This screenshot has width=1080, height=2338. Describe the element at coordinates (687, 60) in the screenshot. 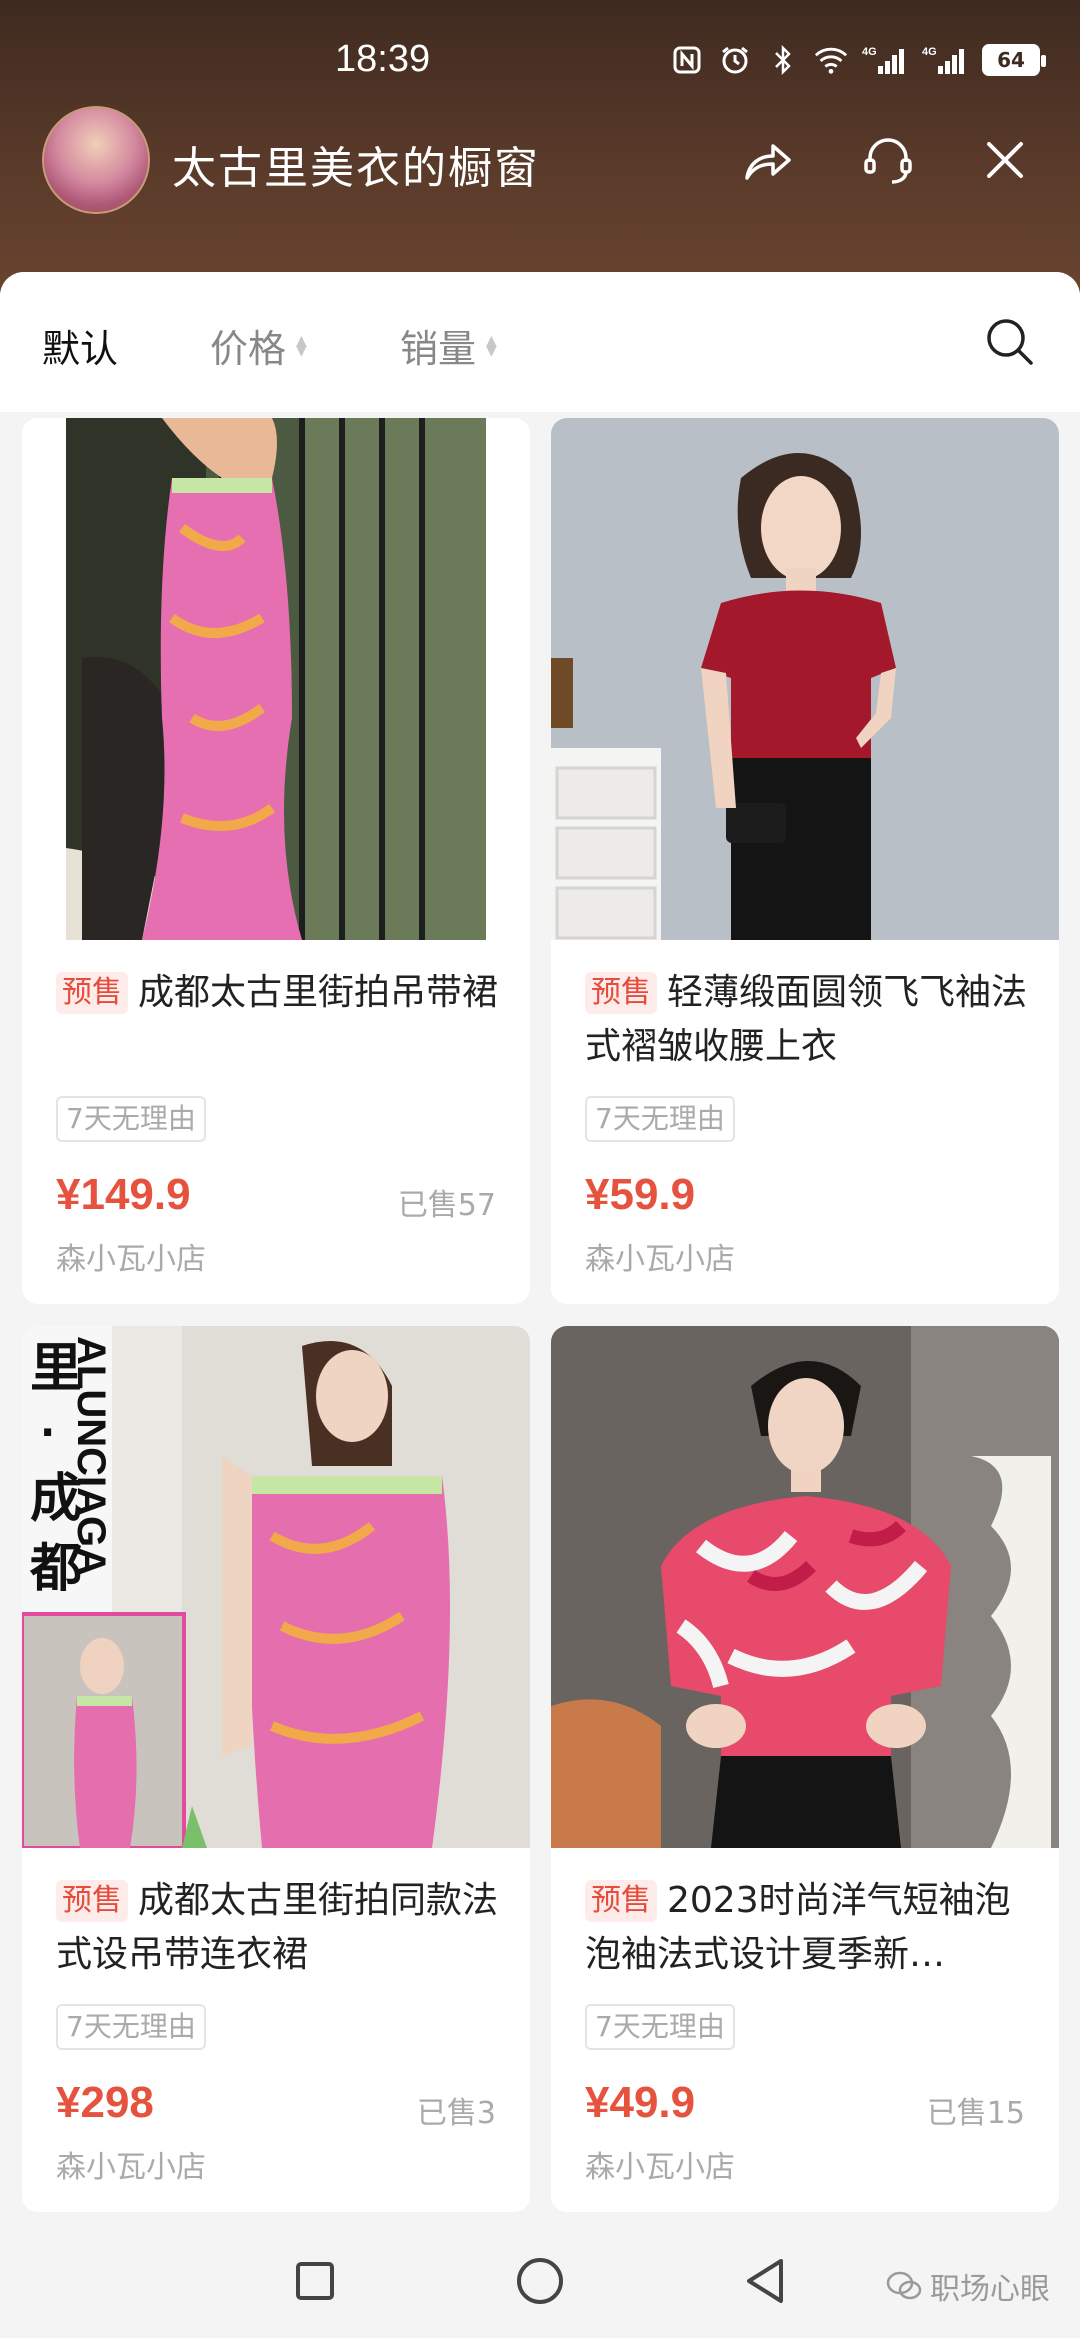

I see `nfc-icon` at that location.